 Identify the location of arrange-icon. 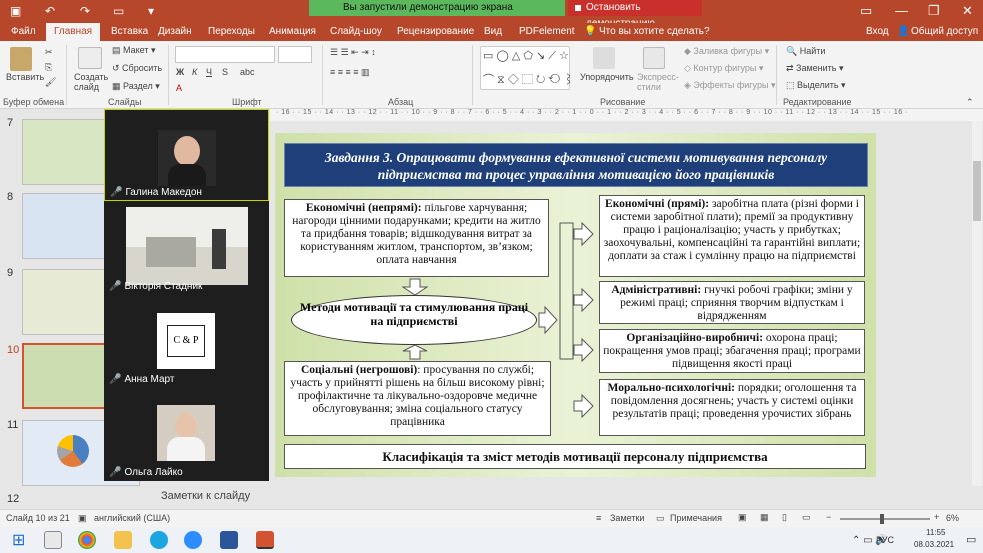
(604, 58).